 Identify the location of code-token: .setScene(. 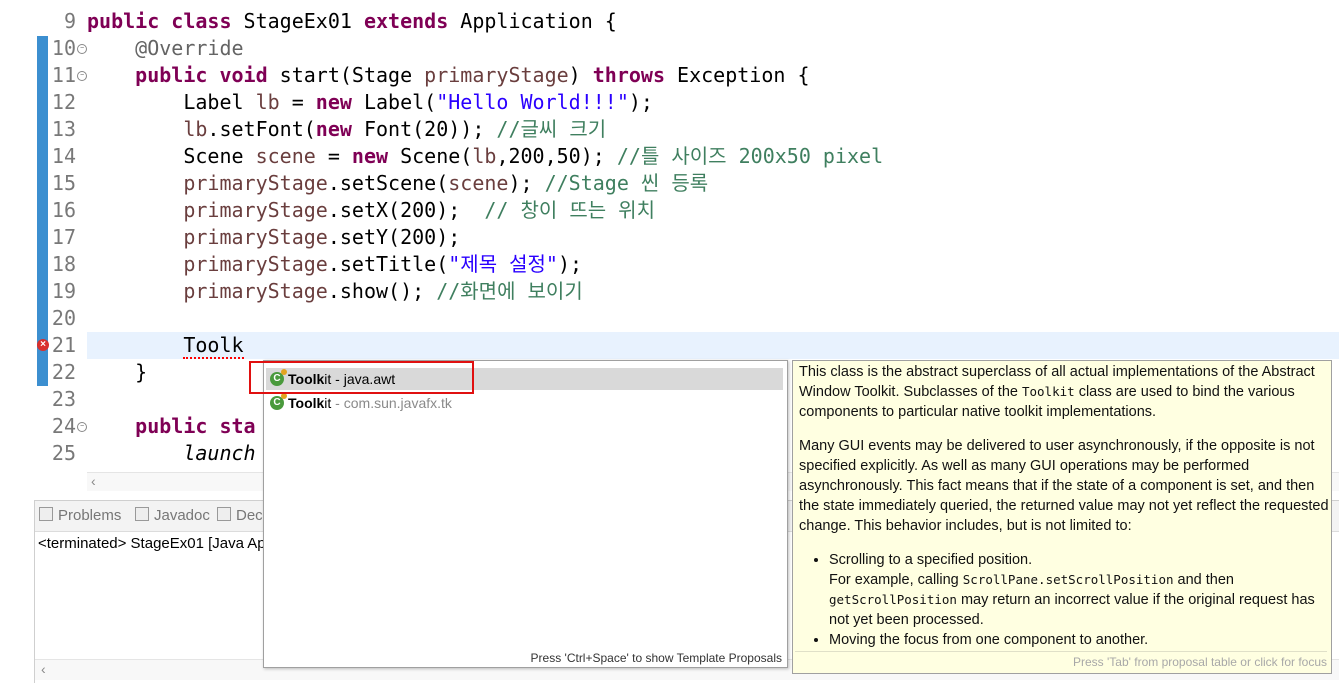
(388, 183).